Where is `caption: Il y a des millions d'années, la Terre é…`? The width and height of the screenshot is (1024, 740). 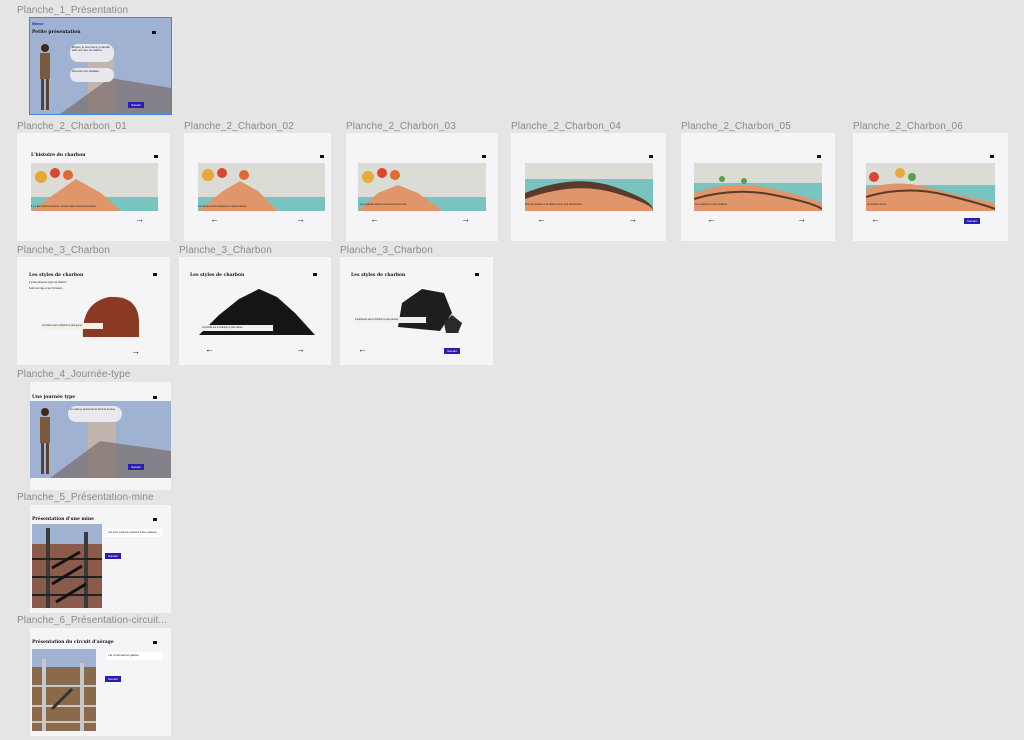
caption: Il y a des millions d'années, la Terre é… is located at coordinates (64, 206).